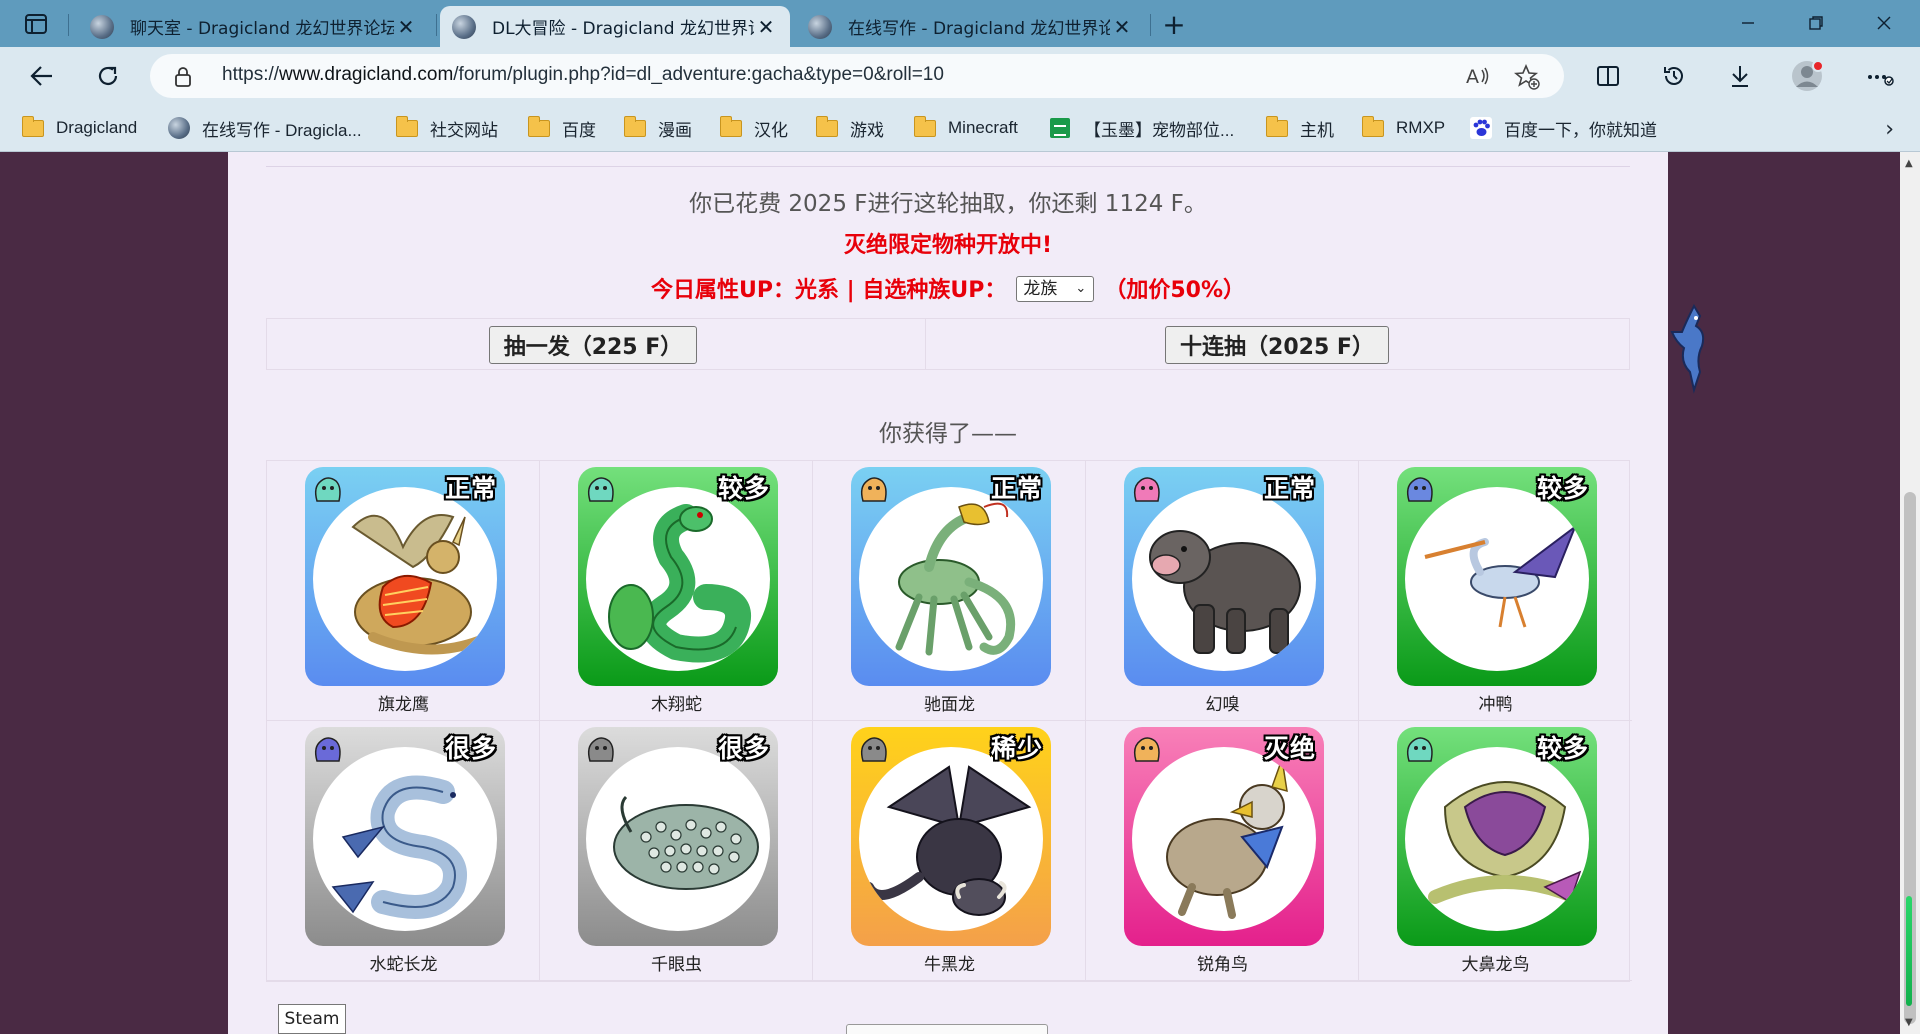 The image size is (1920, 1034). I want to click on result-card: 很多 千眼虫, so click(676, 851).